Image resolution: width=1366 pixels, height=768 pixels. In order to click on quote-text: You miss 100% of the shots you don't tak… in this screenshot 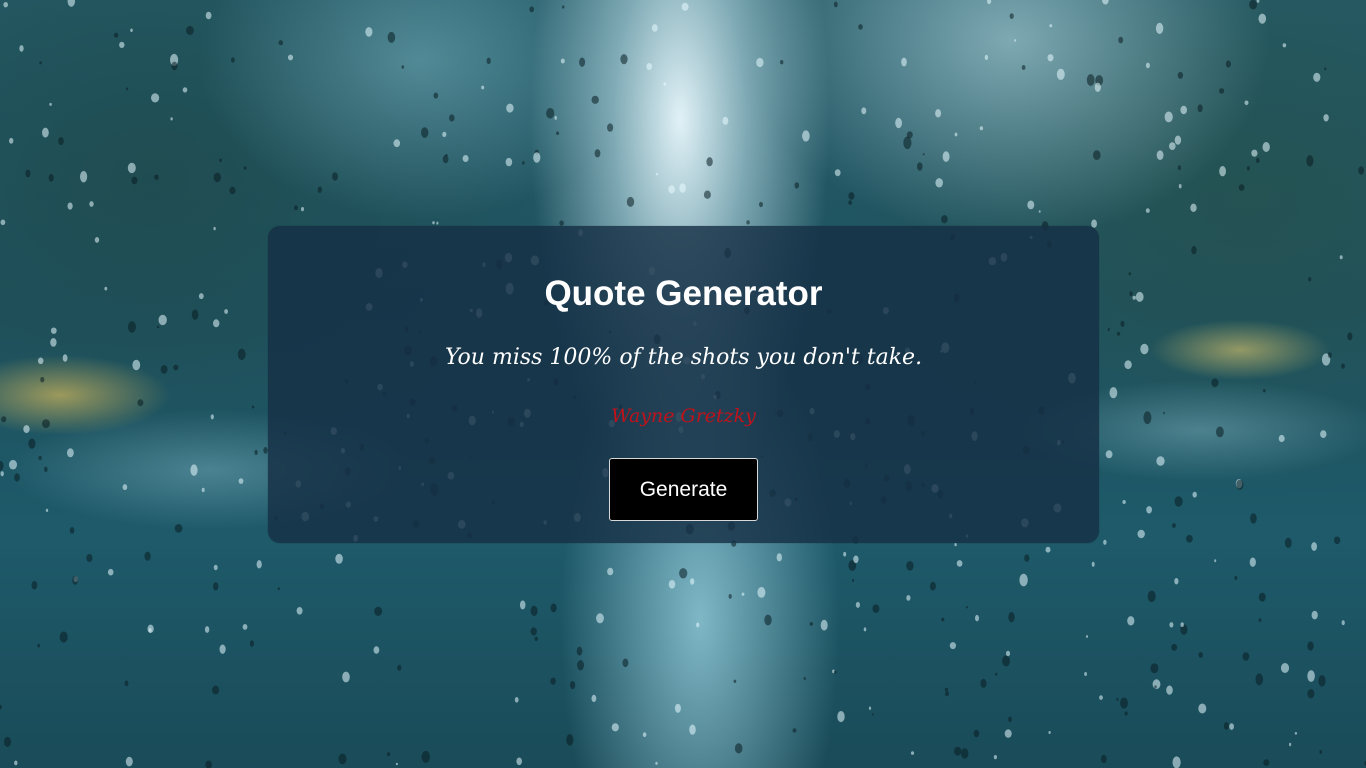, I will do `click(683, 357)`.